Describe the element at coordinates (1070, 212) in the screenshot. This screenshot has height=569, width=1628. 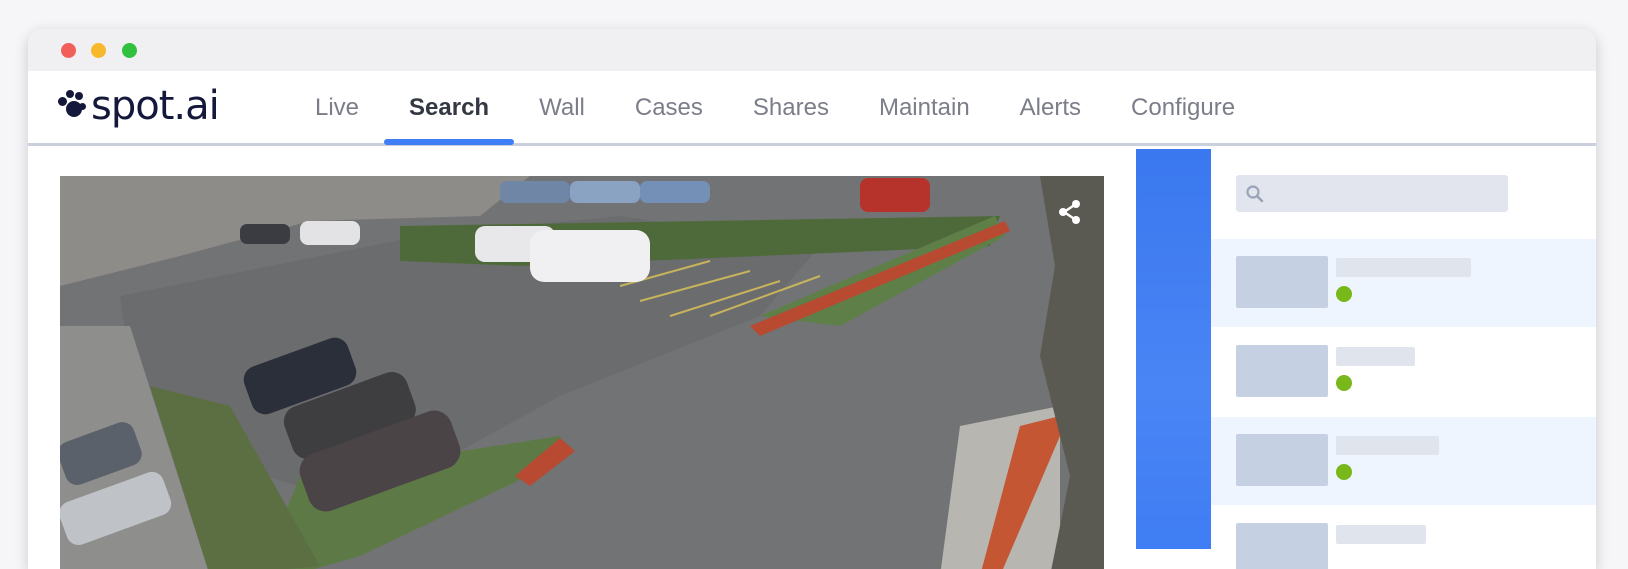
I see `share-icon` at that location.